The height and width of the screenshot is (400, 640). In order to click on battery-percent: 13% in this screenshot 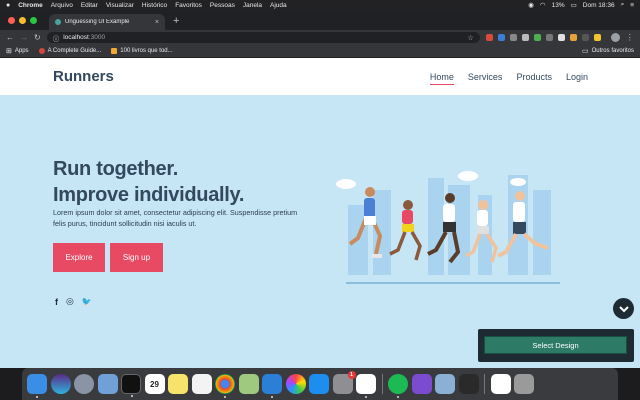, I will do `click(558, 5)`.